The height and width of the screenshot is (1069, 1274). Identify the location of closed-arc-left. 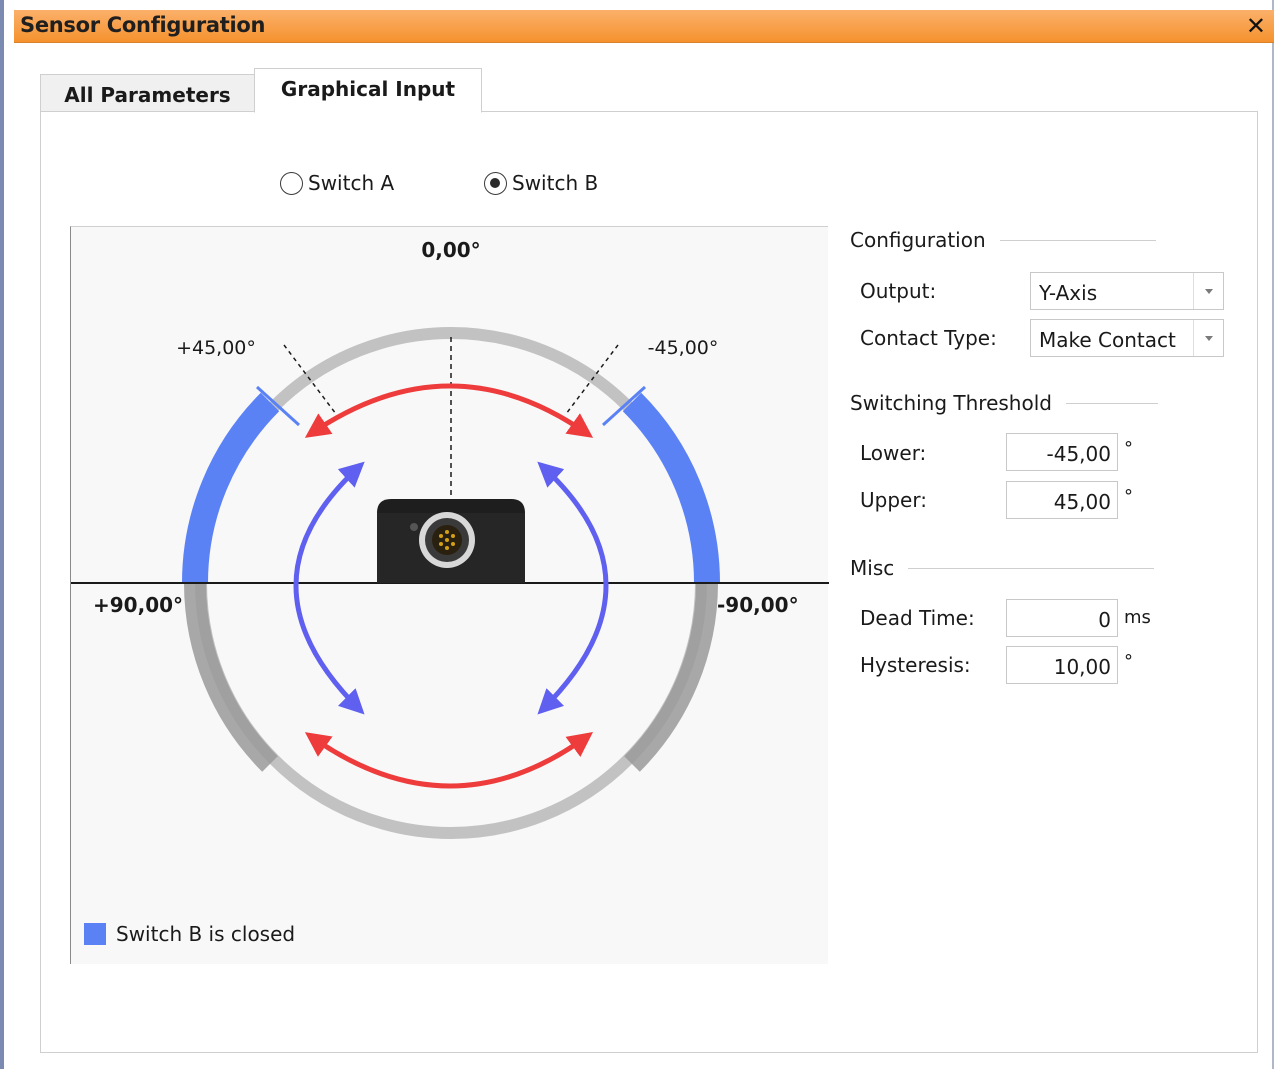
(231, 488).